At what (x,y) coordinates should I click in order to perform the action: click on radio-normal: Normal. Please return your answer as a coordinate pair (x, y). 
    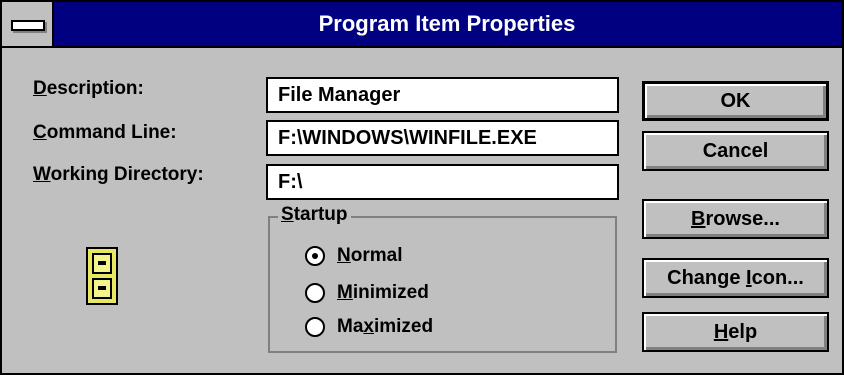
    Looking at the image, I should click on (355, 256).